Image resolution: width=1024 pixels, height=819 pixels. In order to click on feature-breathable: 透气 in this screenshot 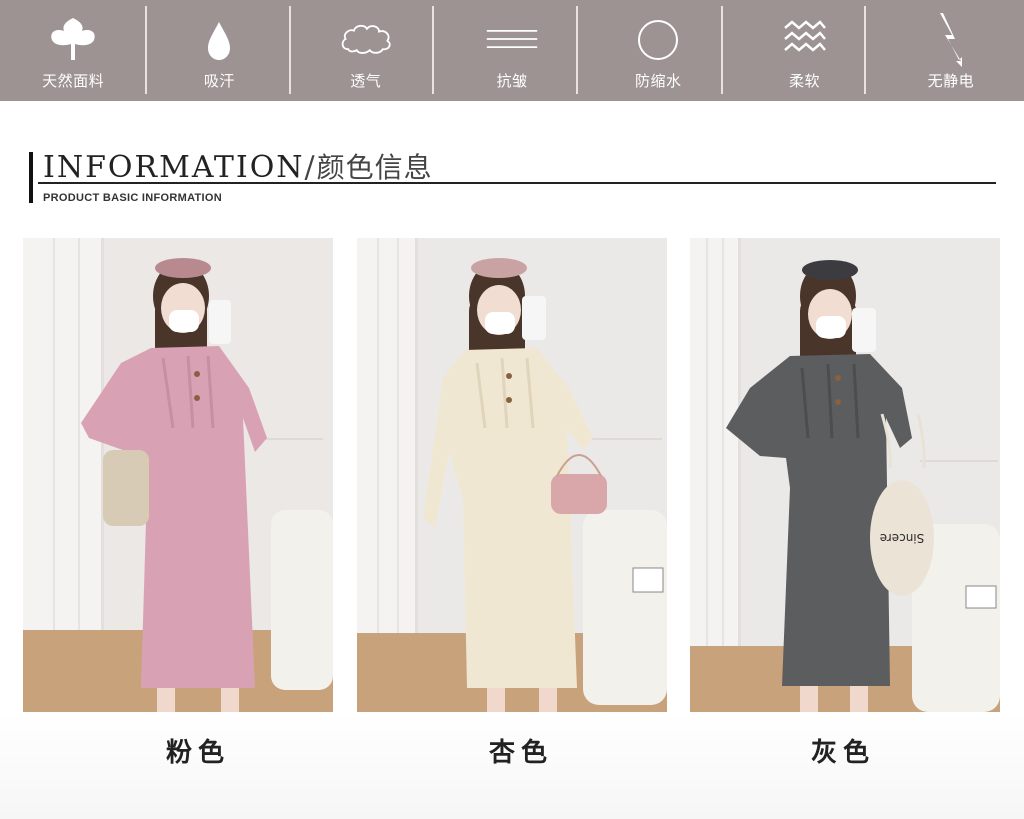, I will do `click(366, 50)`.